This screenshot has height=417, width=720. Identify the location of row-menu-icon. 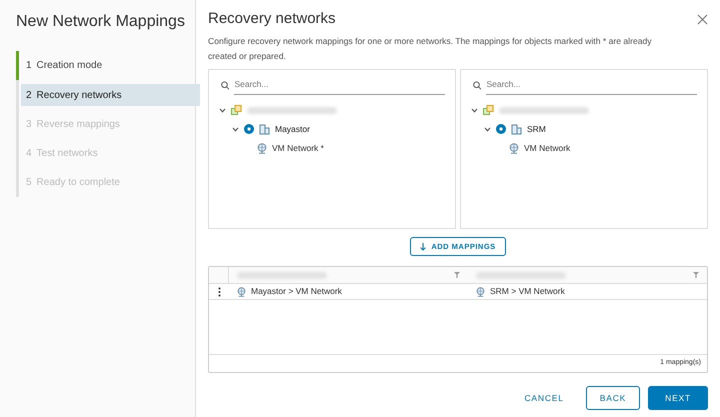
(219, 291).